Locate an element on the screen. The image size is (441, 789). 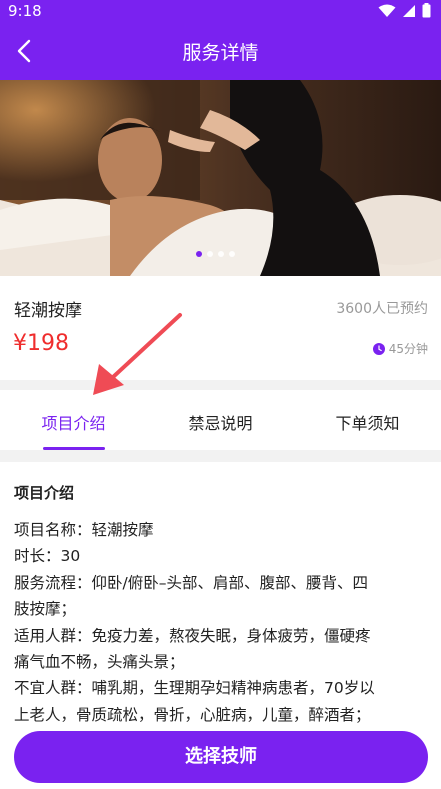
section-title: 项目介绍 is located at coordinates (44, 493).